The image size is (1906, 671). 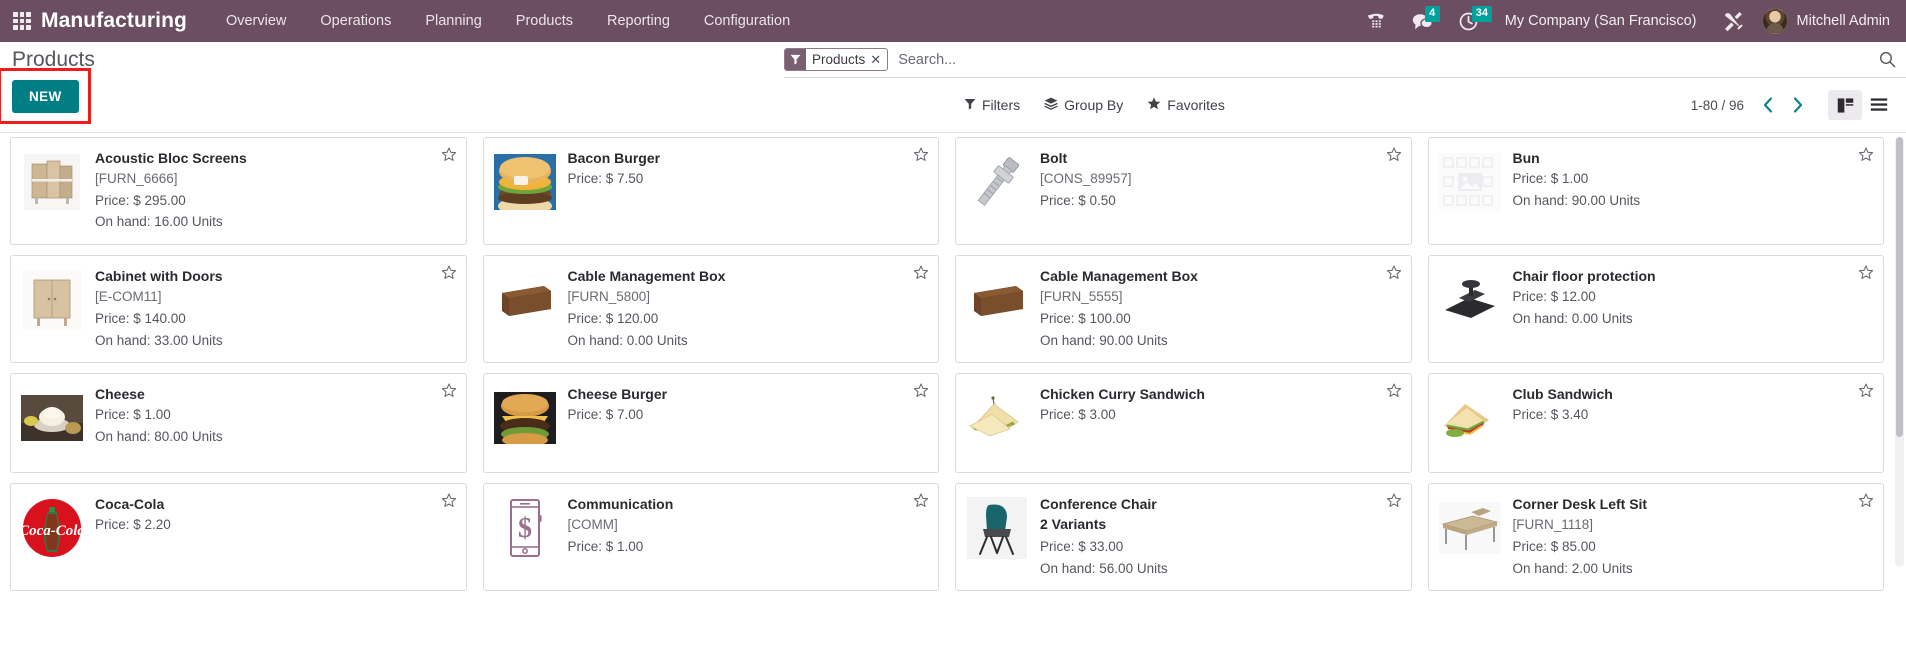 I want to click on company-switcher: My Company (San Francisco), so click(x=1601, y=21).